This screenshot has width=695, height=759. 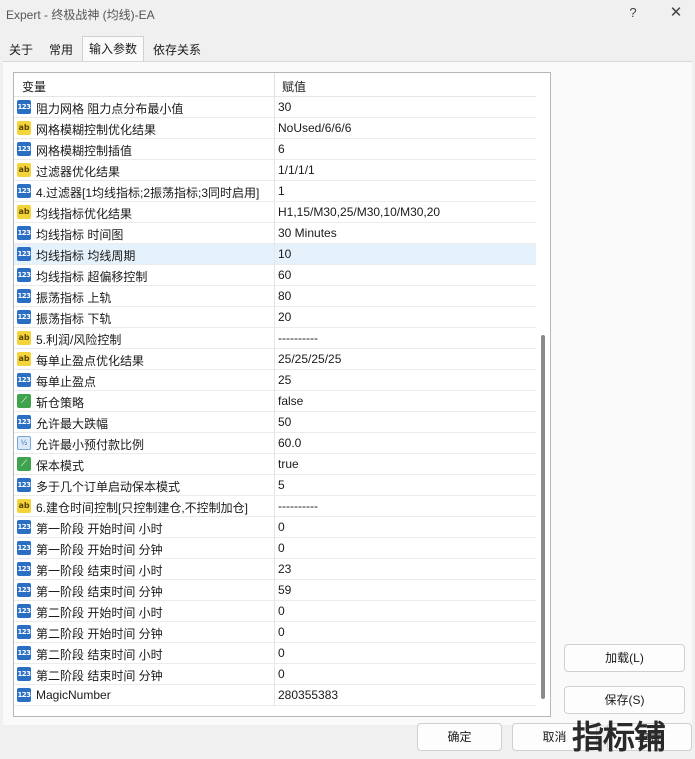 What do you see at coordinates (275, 359) in the screenshot?
I see `parameter-row: ab 每单止盈点优化结果 25/25/25/25` at bounding box center [275, 359].